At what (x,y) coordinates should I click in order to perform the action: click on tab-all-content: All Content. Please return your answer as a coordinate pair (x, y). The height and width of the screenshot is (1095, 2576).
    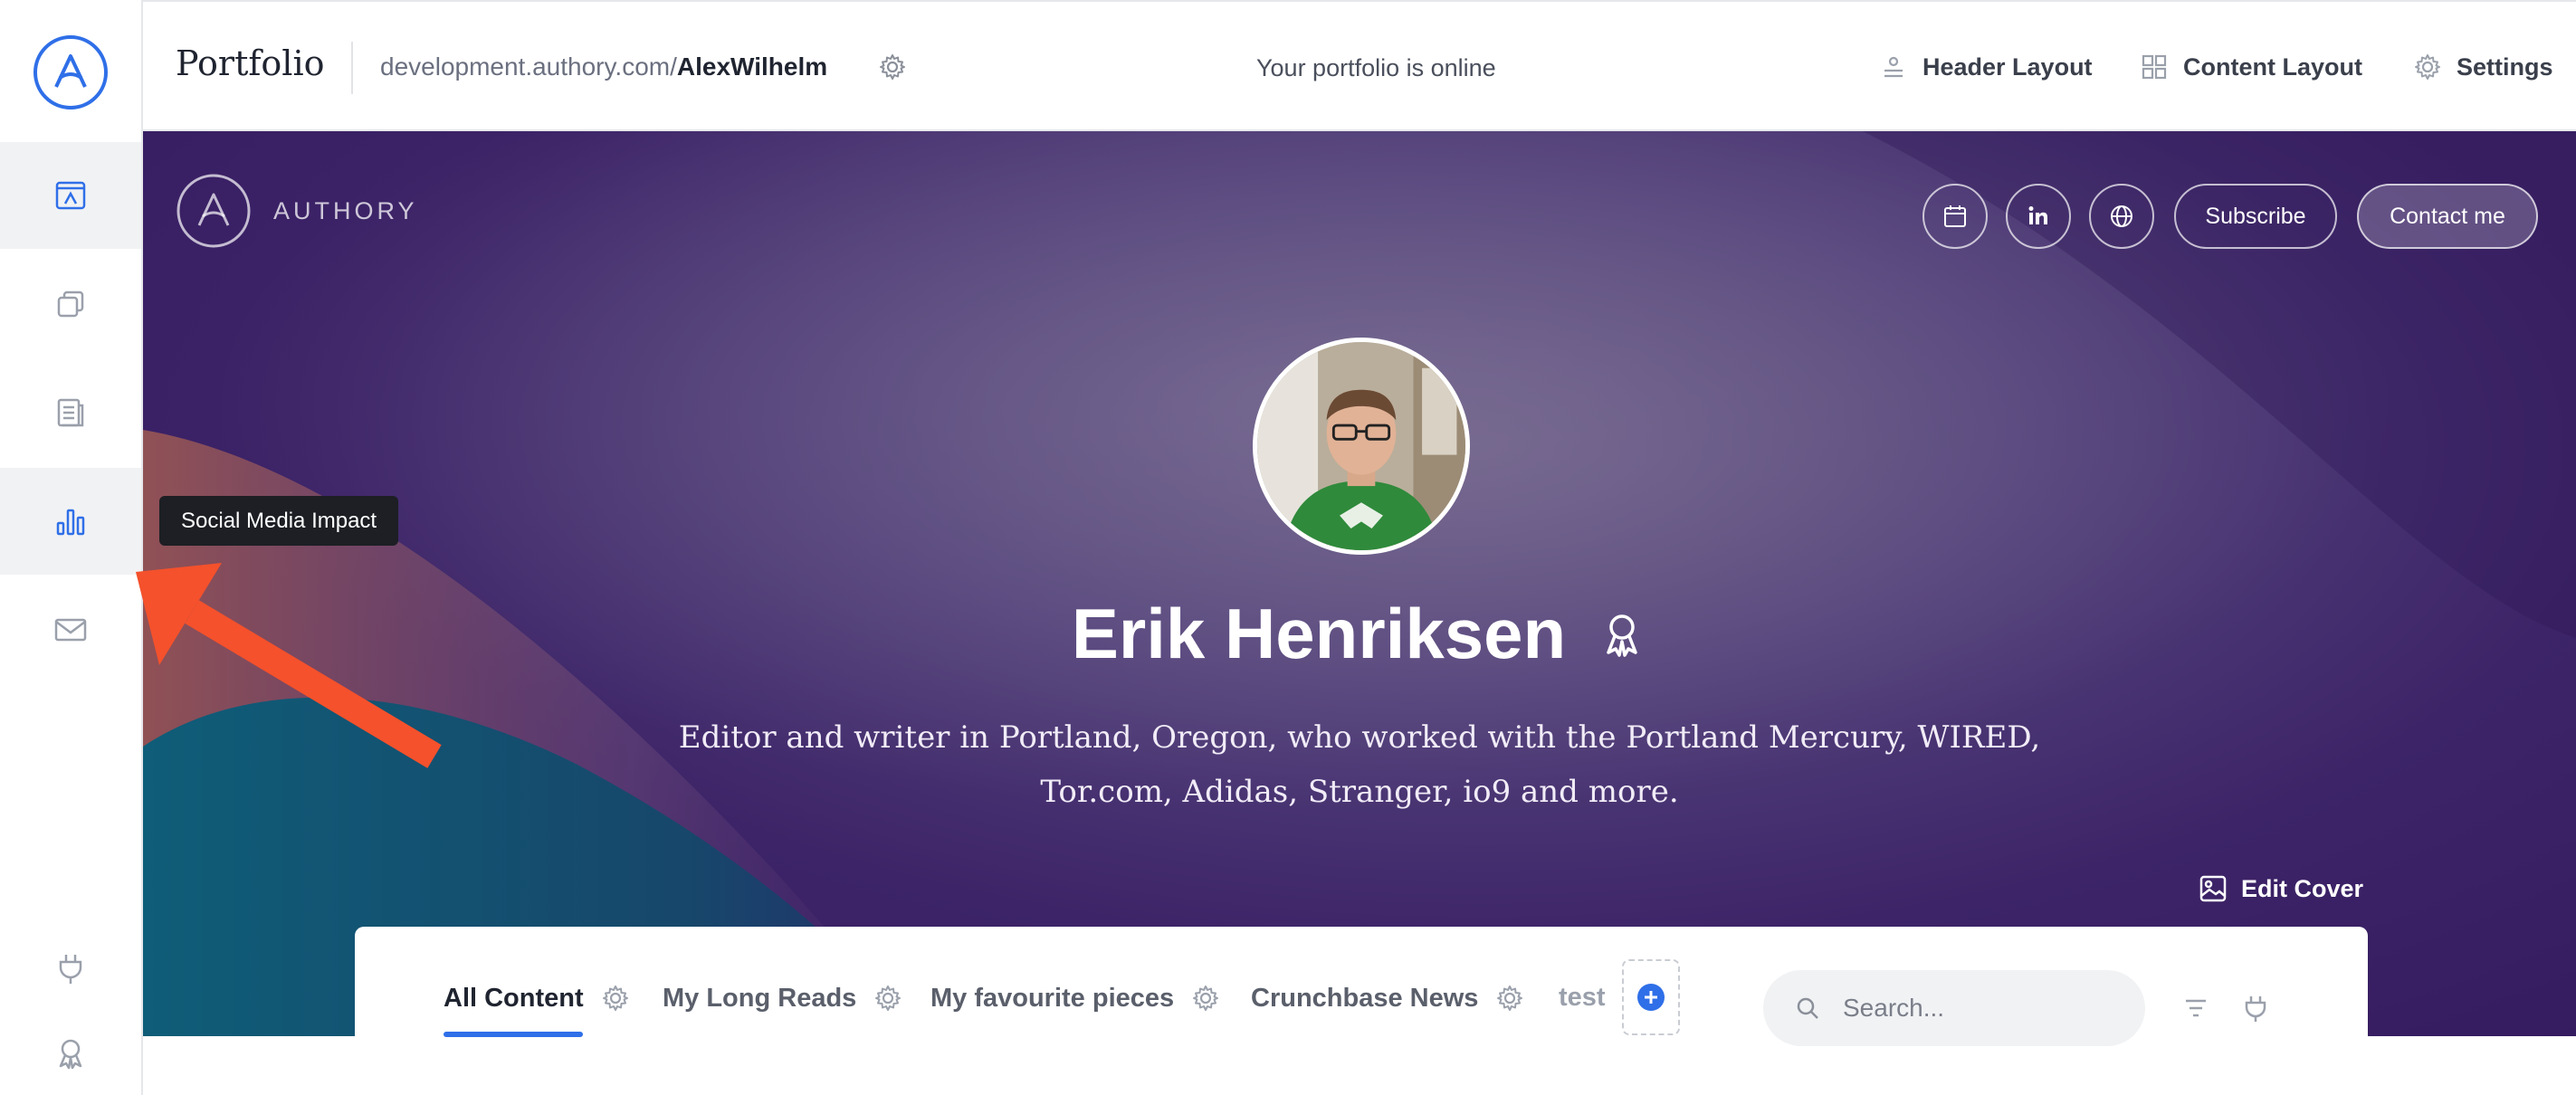
    Looking at the image, I should click on (537, 999).